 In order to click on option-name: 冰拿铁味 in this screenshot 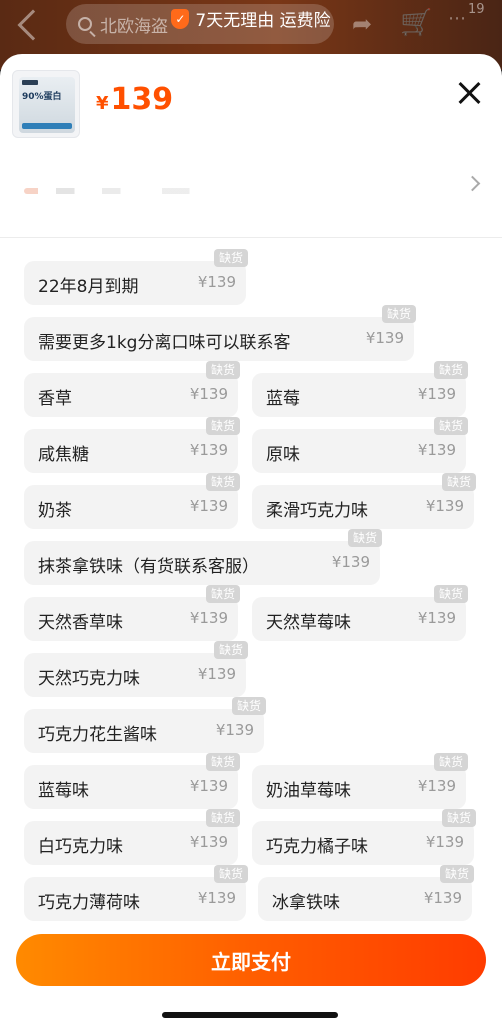, I will do `click(306, 903)`.